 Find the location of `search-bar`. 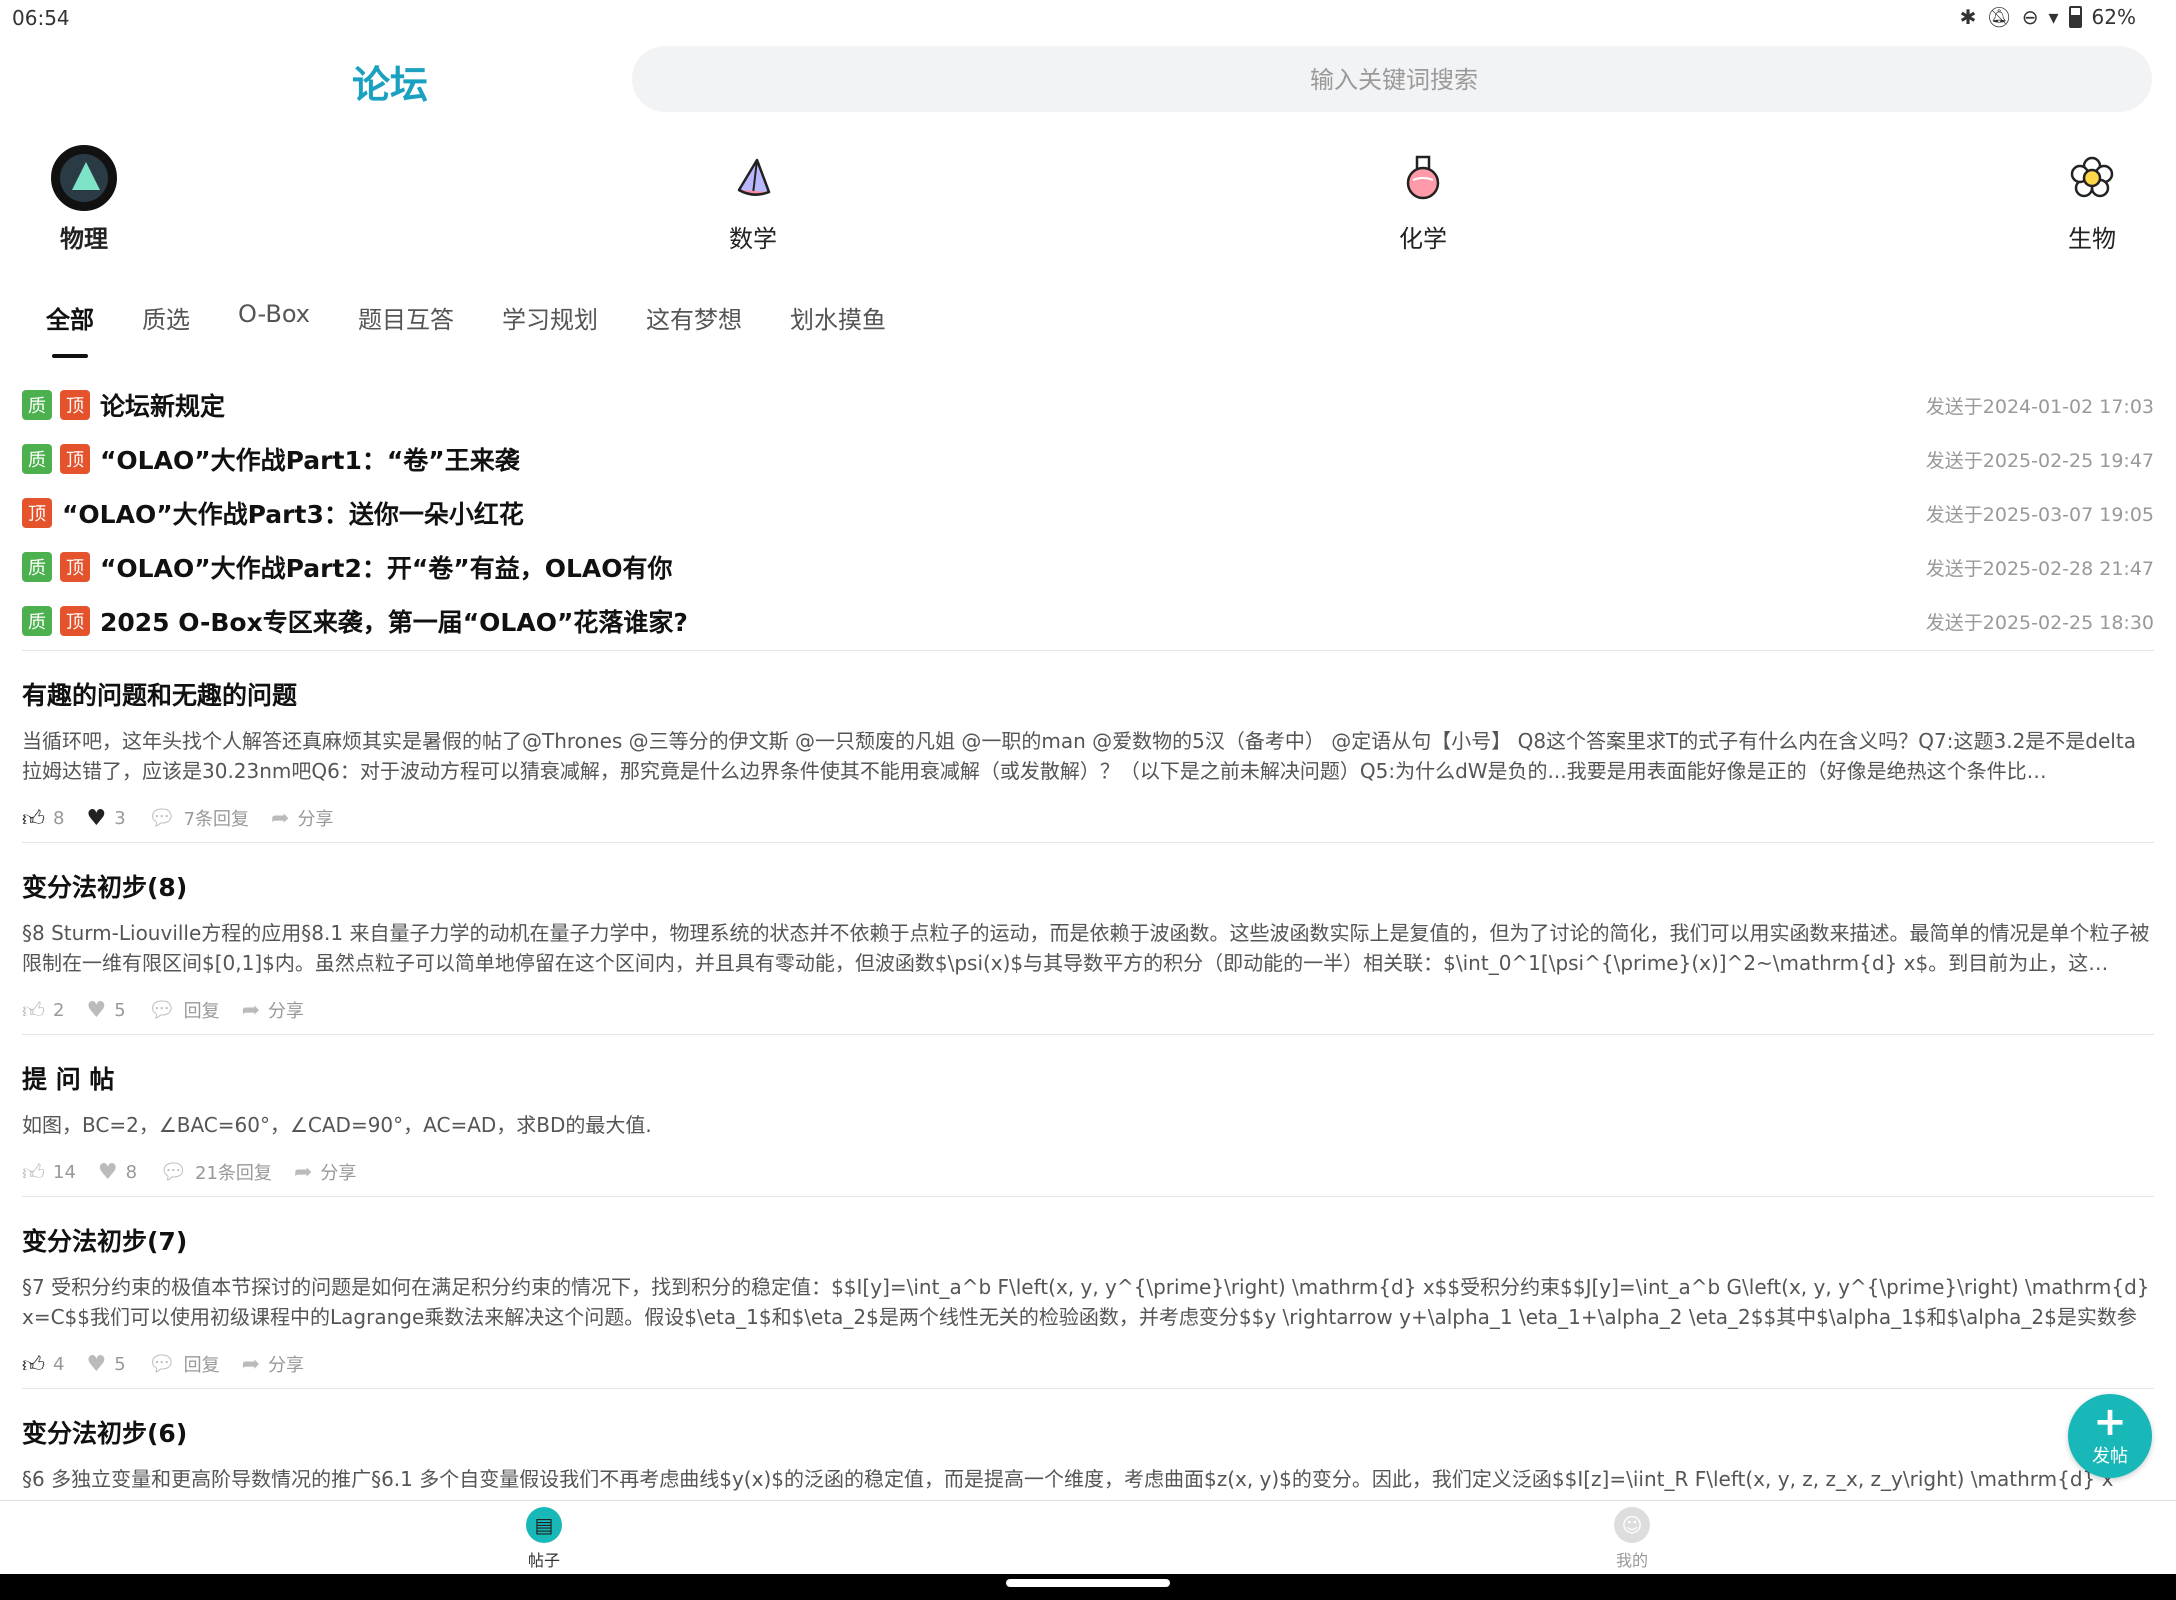

search-bar is located at coordinates (1394, 80).